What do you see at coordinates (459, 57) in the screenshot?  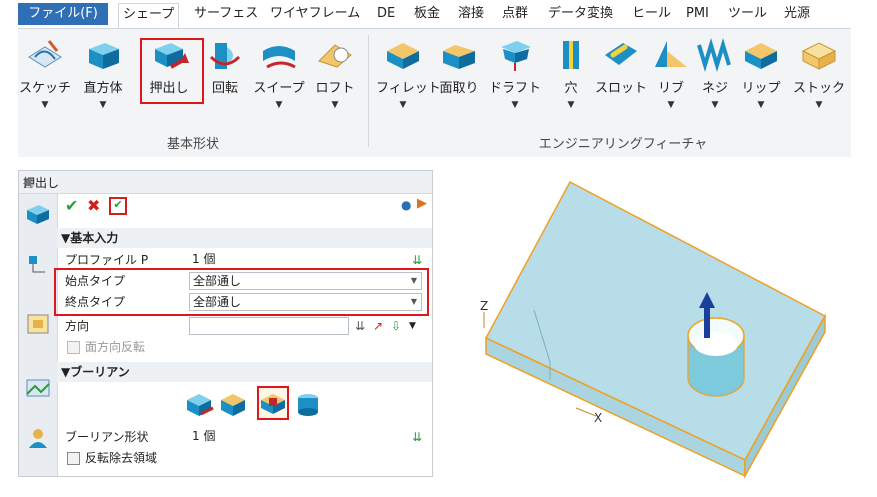 I see `chamfer-icon` at bounding box center [459, 57].